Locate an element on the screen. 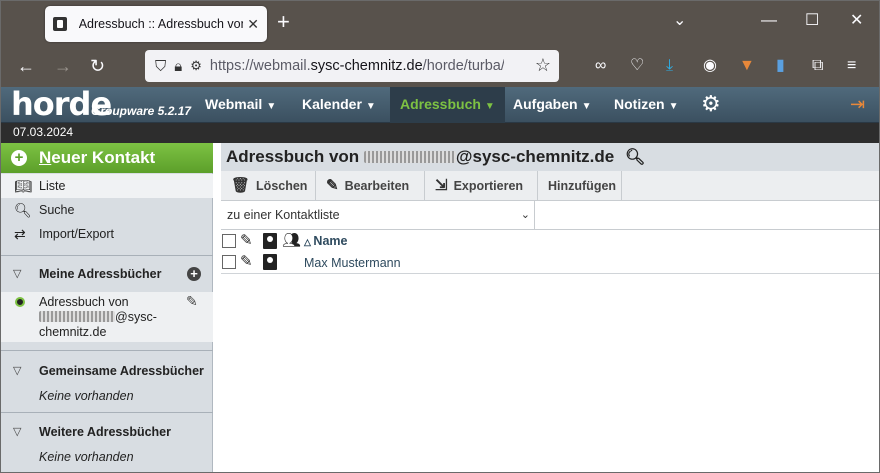  contact-list-select: zu einer Kontaktliste ⌄ is located at coordinates (378, 215).